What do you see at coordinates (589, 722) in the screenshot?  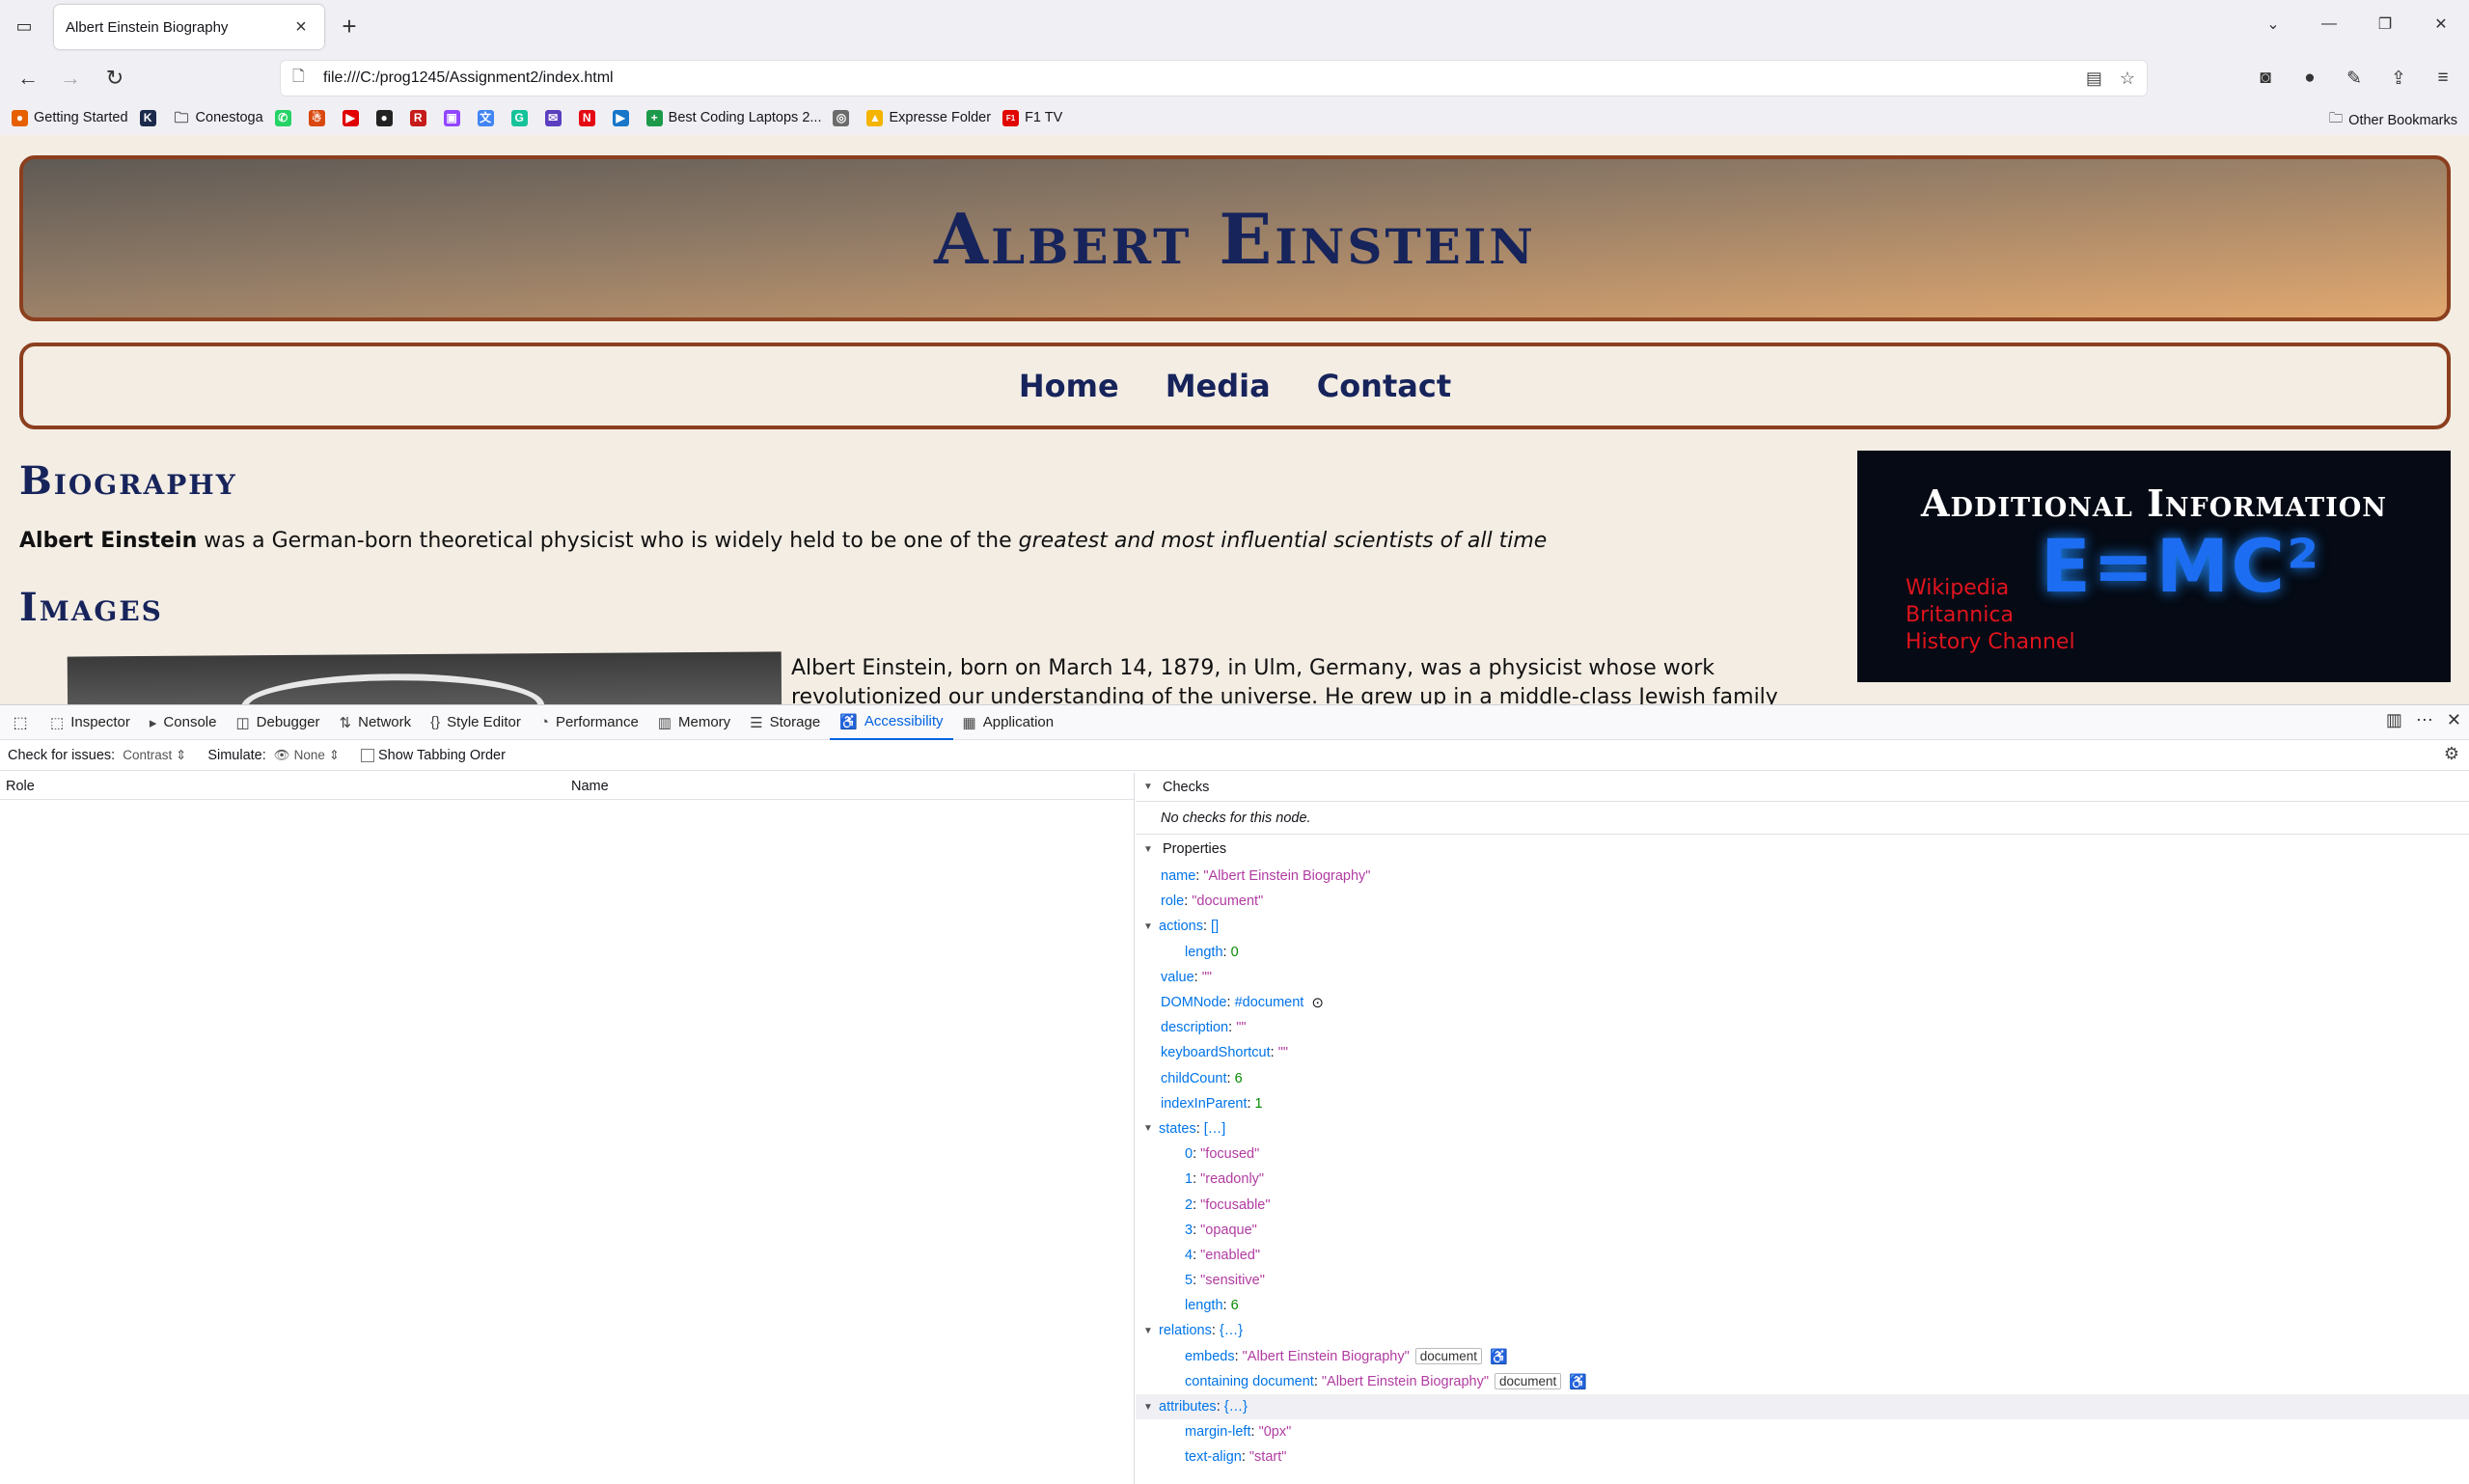 I see `devtools-tab-performance: ◔ Performance` at bounding box center [589, 722].